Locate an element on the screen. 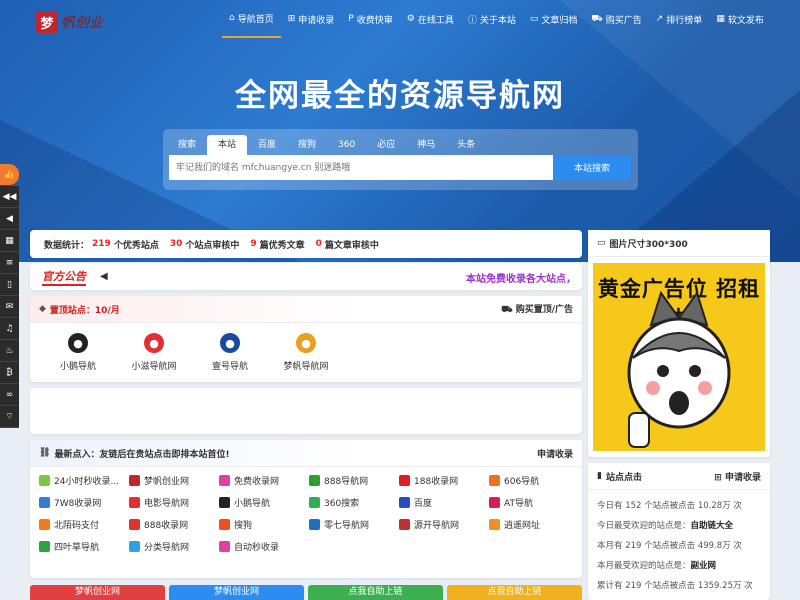  buy-pin-link: ⛟ 购买置顶/广告 is located at coordinates (537, 309).